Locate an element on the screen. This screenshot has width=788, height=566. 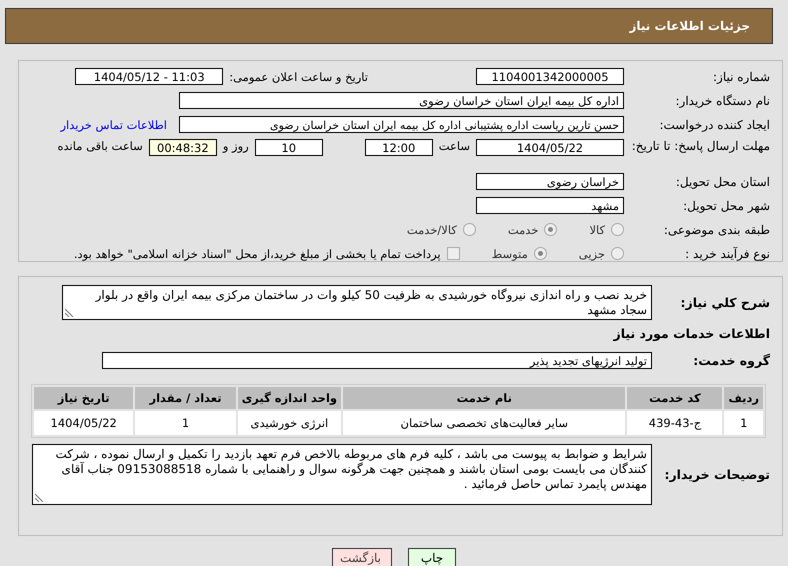
print-button: چاپ is located at coordinates (432, 557).